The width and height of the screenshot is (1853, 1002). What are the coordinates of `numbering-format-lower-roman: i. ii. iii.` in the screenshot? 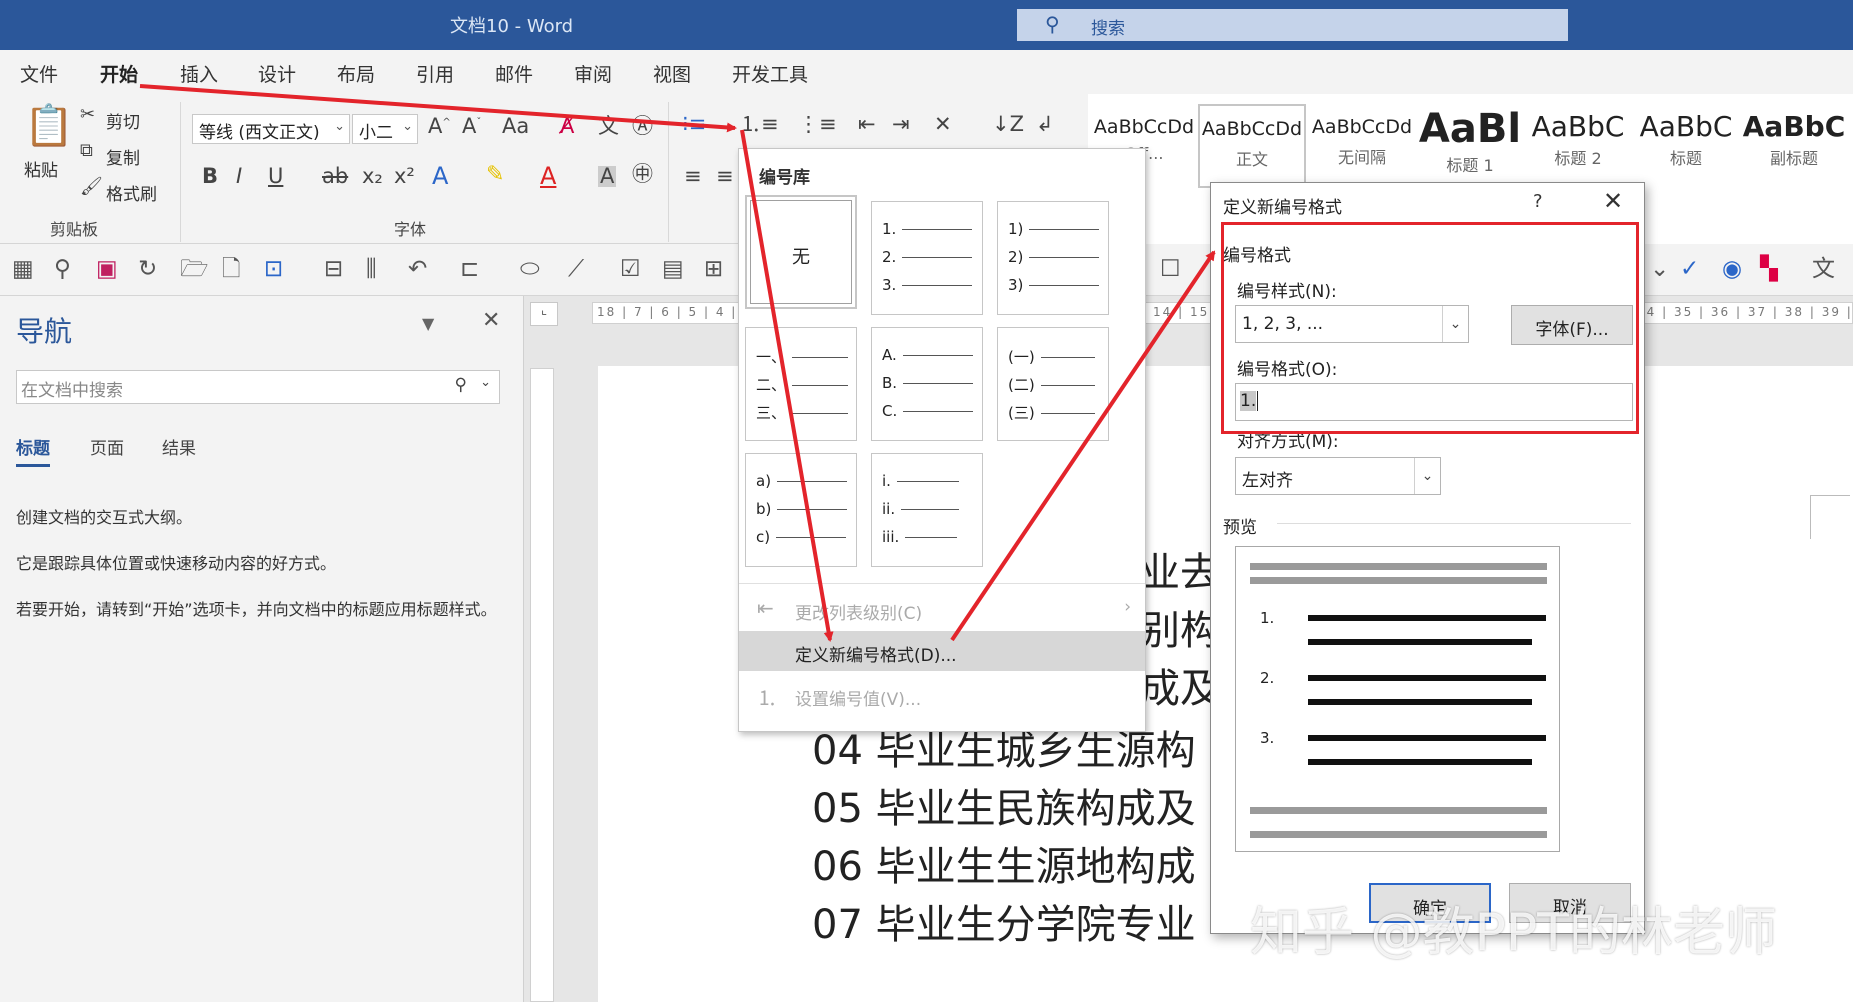 It's located at (927, 510).